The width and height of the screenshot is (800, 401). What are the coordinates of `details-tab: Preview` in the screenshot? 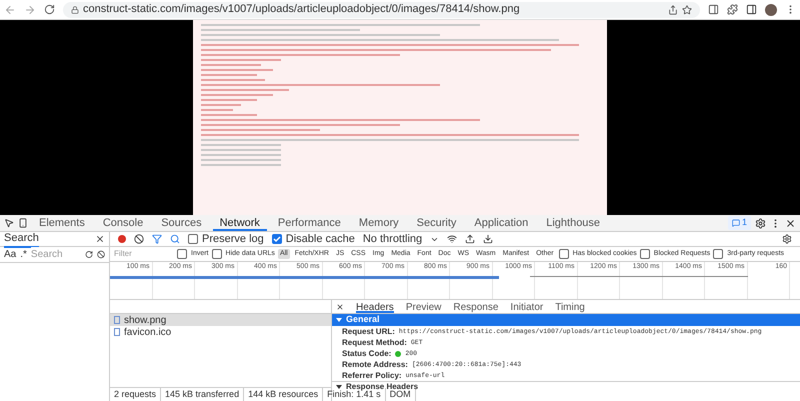 It's located at (424, 306).